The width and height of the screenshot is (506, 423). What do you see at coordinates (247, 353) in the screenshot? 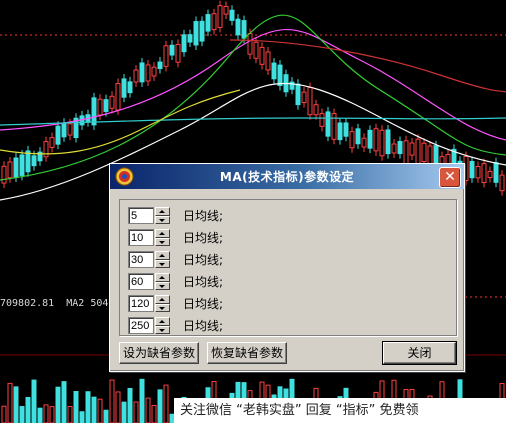
I see `restore-default-button: 恢复缺省参数` at bounding box center [247, 353].